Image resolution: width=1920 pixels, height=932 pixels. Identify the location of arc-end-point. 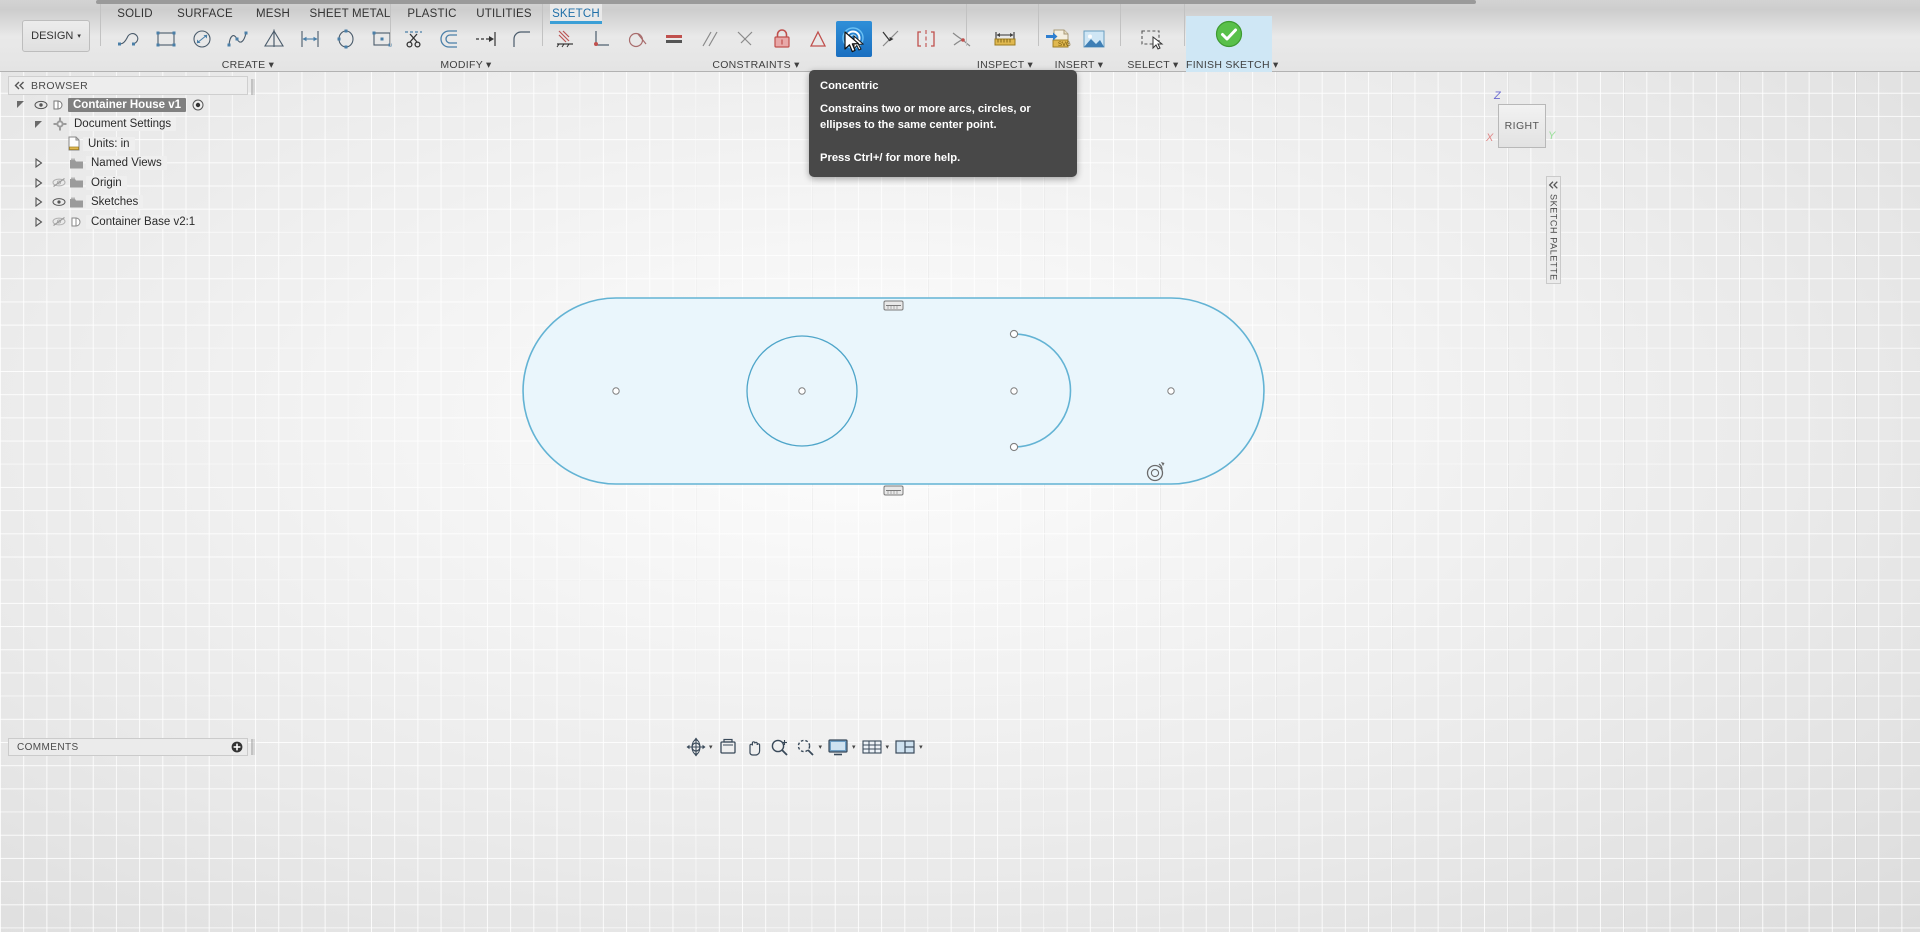
(1014, 447).